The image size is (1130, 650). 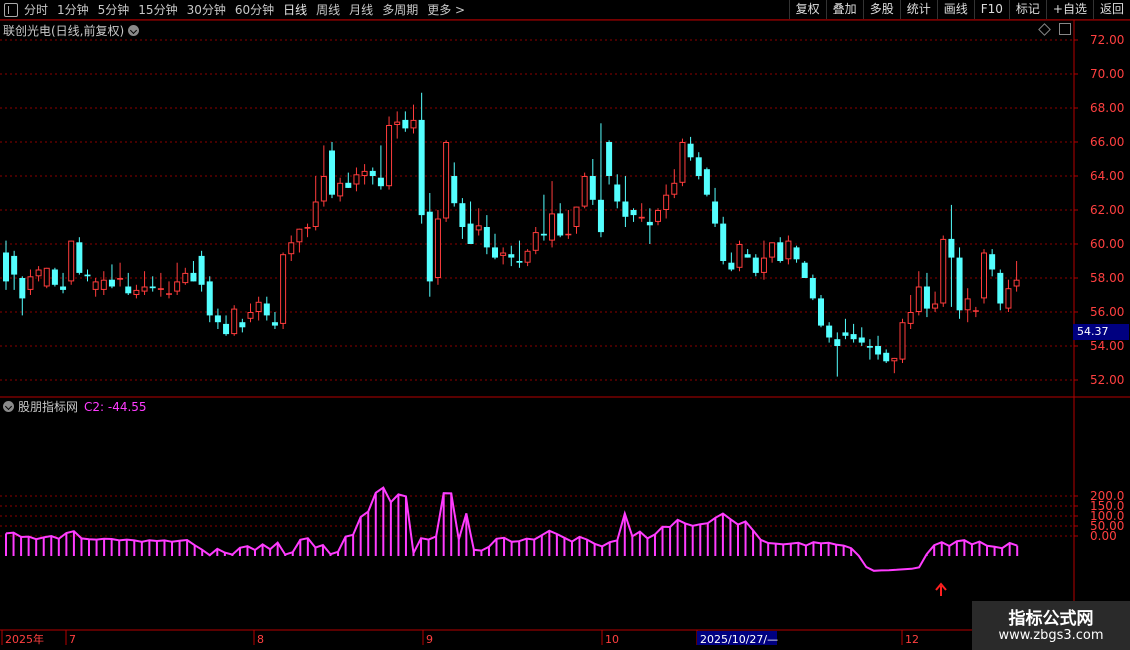 I want to click on y-tick-label: 52.00, so click(x=1107, y=380).